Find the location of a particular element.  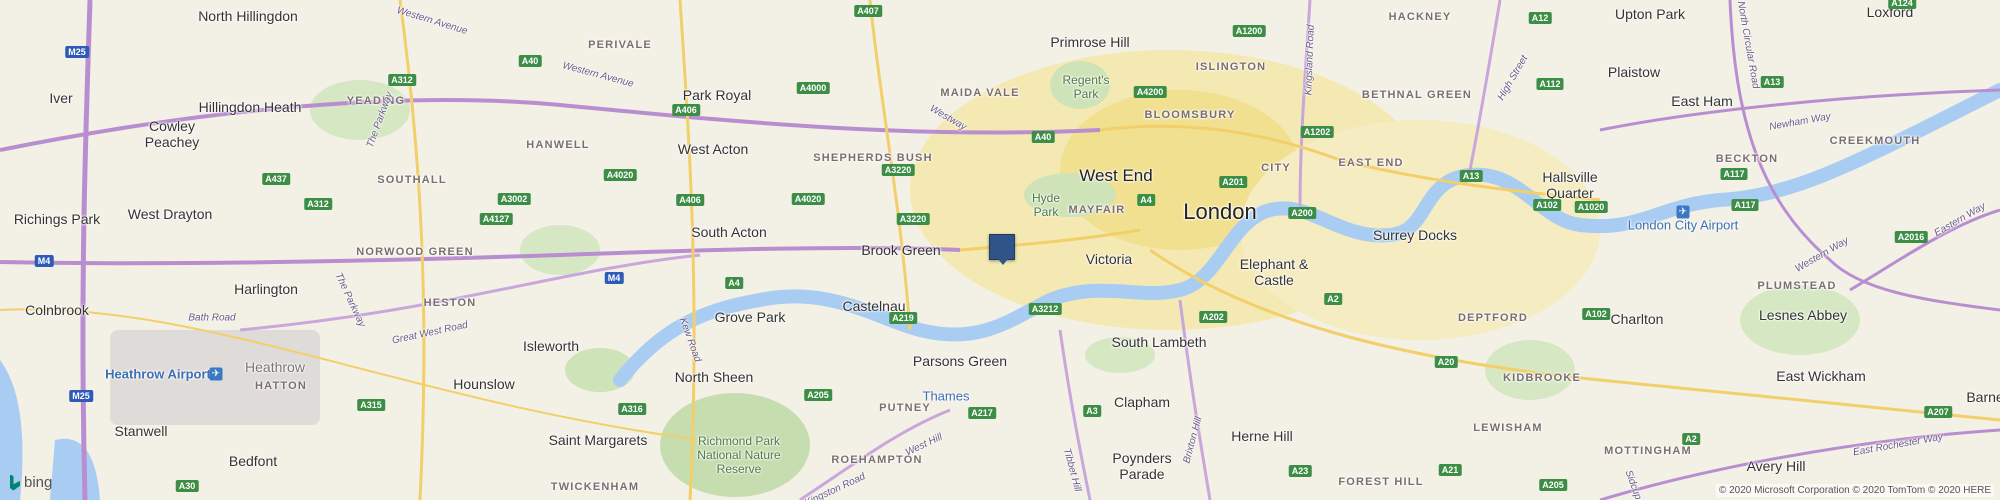

shield-a4020: A4020 is located at coordinates (620, 175).